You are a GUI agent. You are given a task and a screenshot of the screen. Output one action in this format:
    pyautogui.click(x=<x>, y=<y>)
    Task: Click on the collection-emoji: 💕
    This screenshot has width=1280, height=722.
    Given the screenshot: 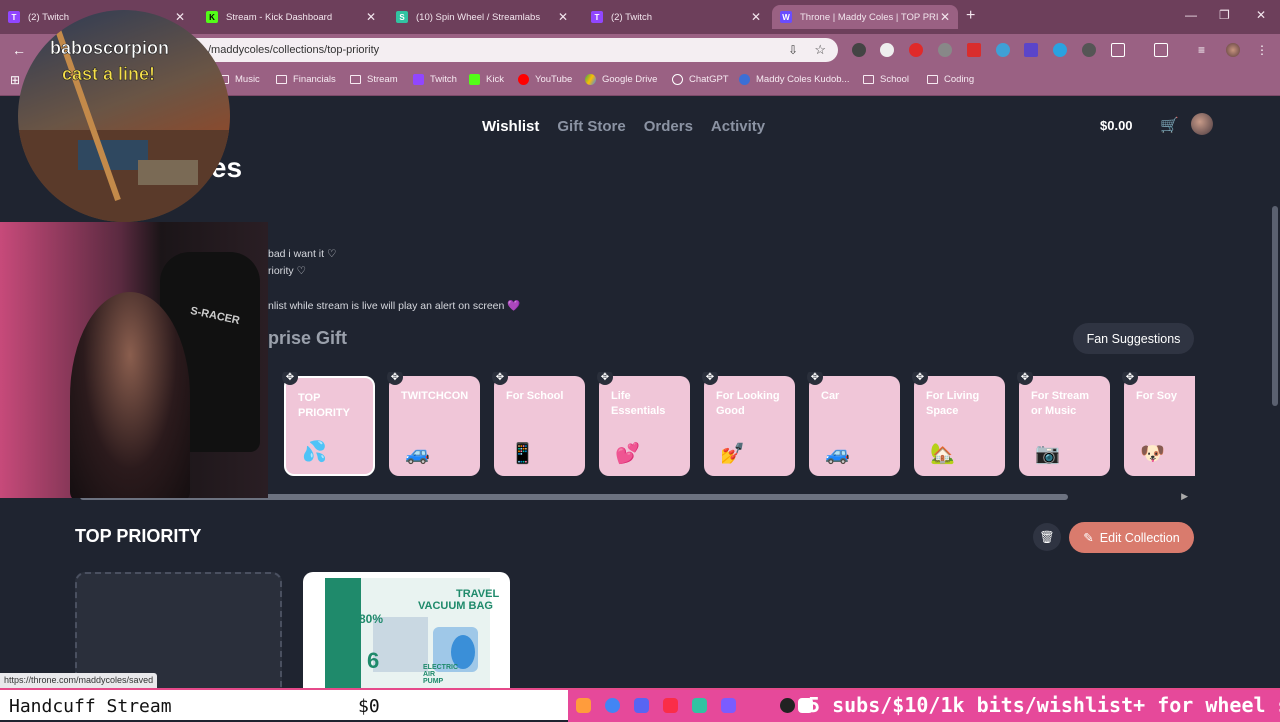 What is the action you would take?
    pyautogui.click(x=627, y=454)
    